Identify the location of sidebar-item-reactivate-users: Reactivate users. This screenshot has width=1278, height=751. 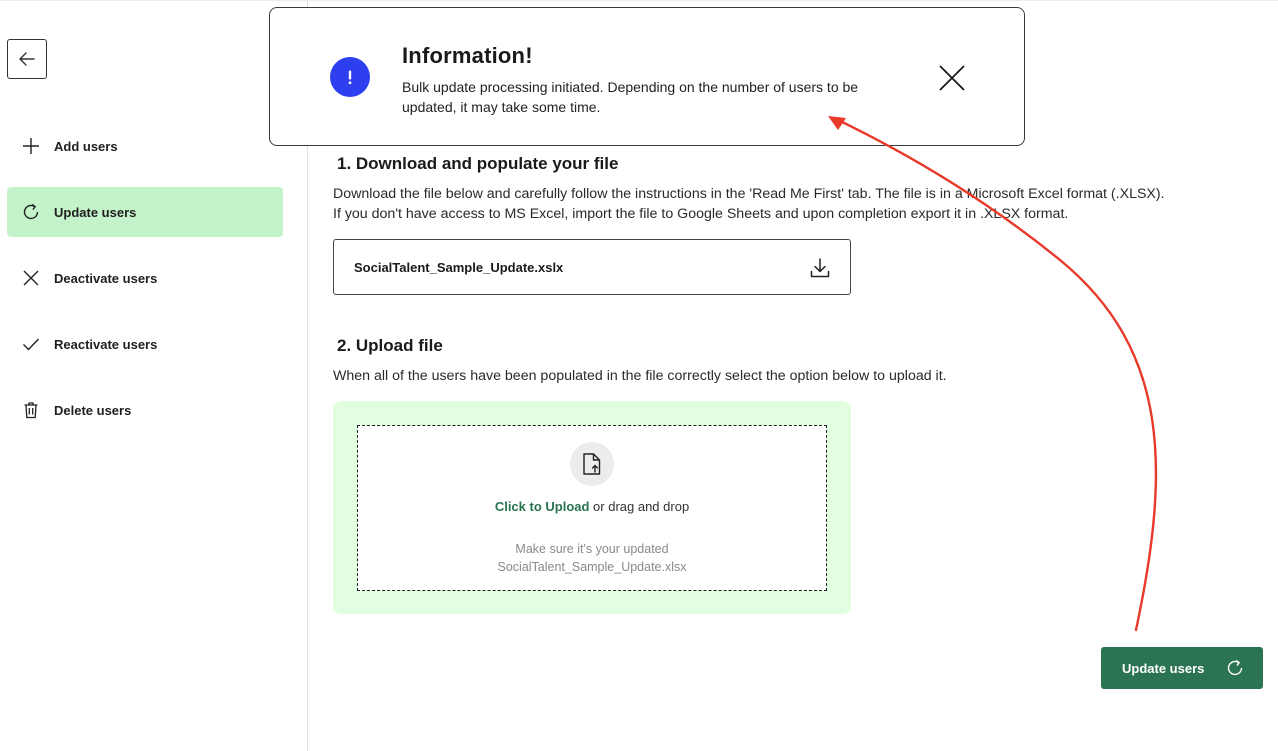
(145, 344).